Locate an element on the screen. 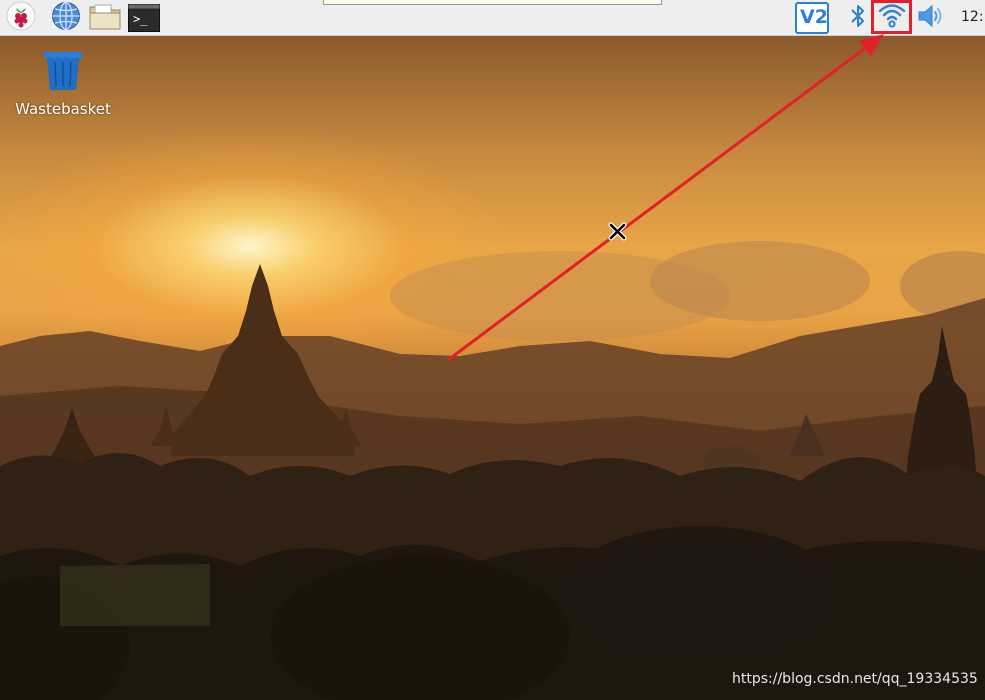 Image resolution: width=985 pixels, height=700 pixels. open-window-edge is located at coordinates (492, 2).